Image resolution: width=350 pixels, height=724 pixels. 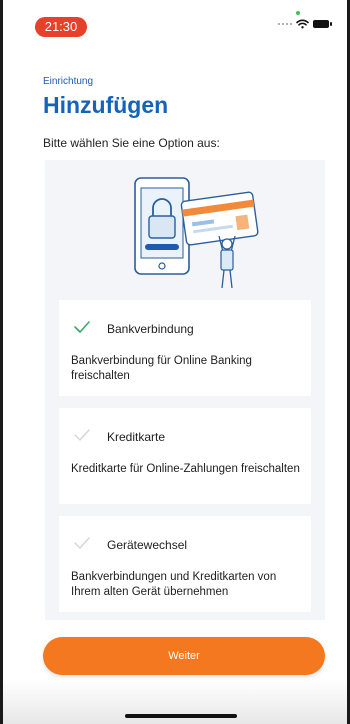 What do you see at coordinates (181, 716) in the screenshot?
I see `home-indicator` at bounding box center [181, 716].